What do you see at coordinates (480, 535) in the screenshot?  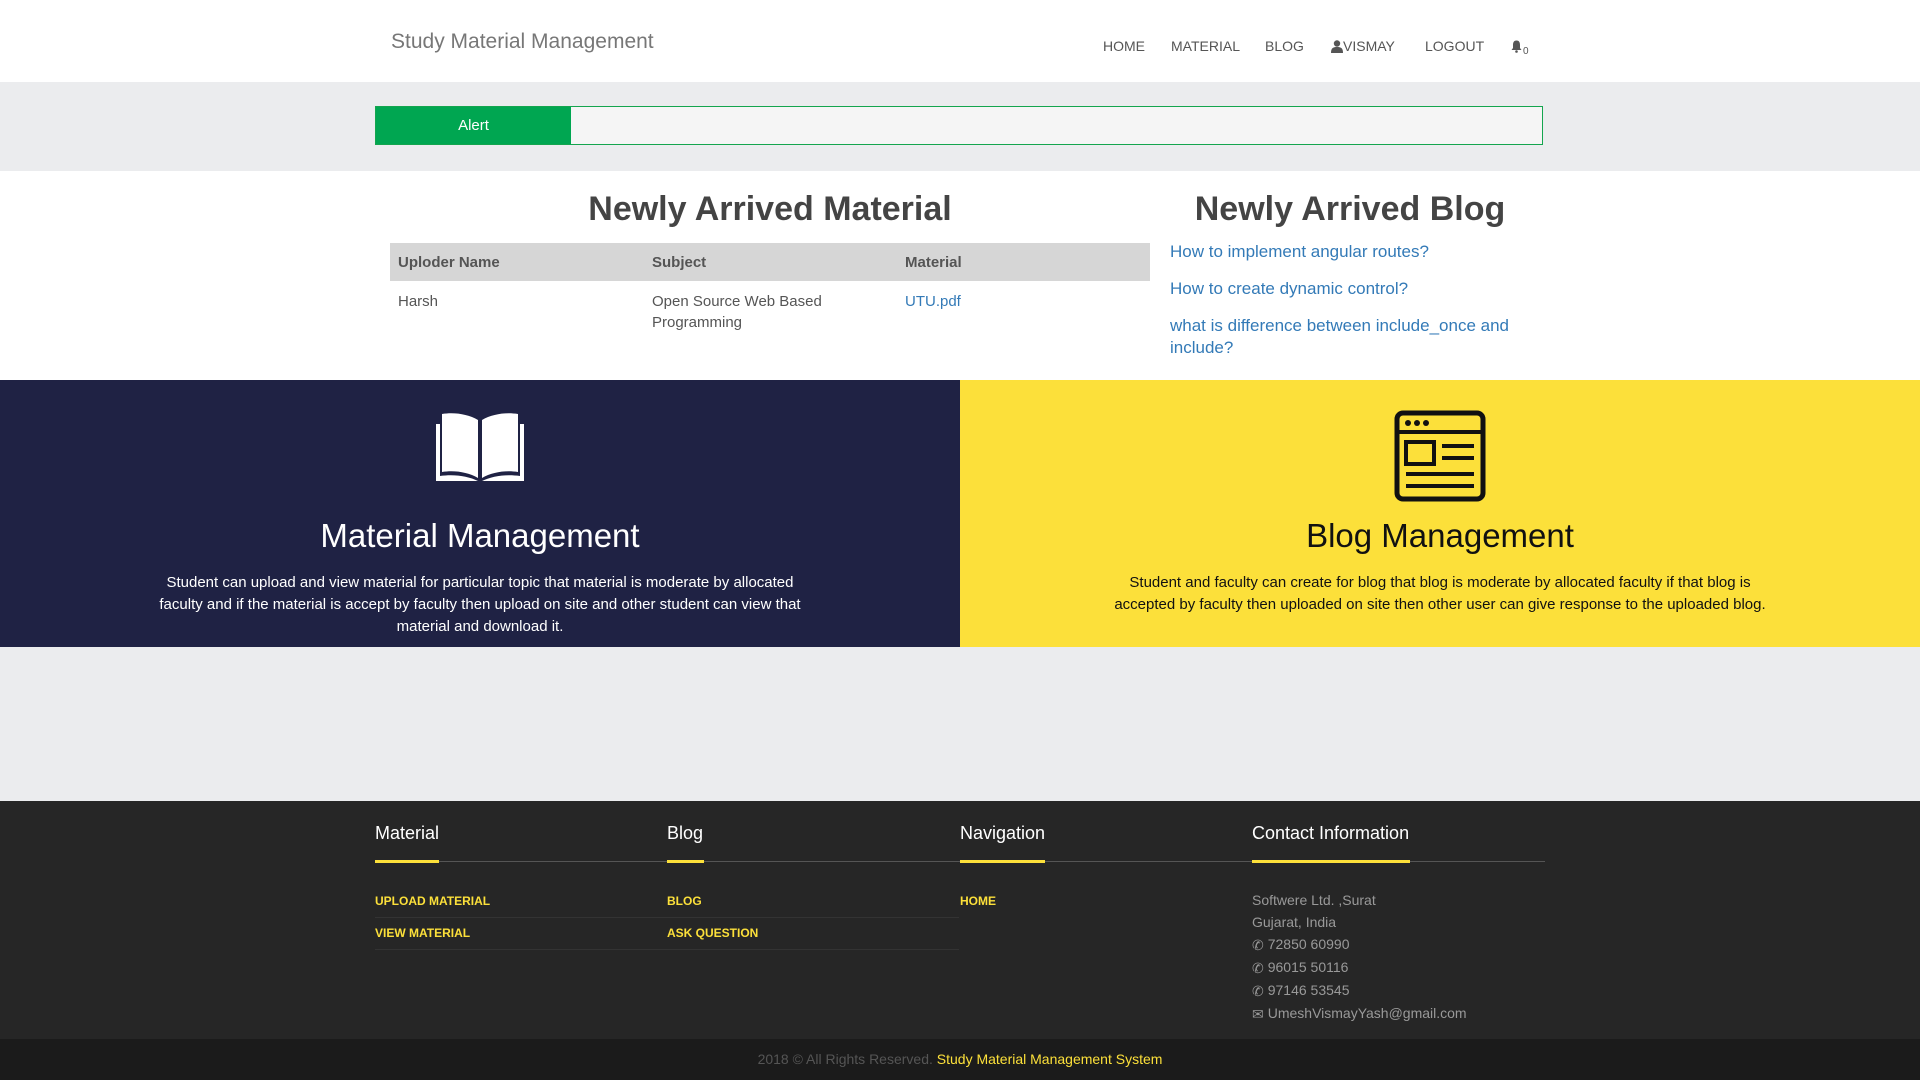 I see `material-management-title: Material Management` at bounding box center [480, 535].